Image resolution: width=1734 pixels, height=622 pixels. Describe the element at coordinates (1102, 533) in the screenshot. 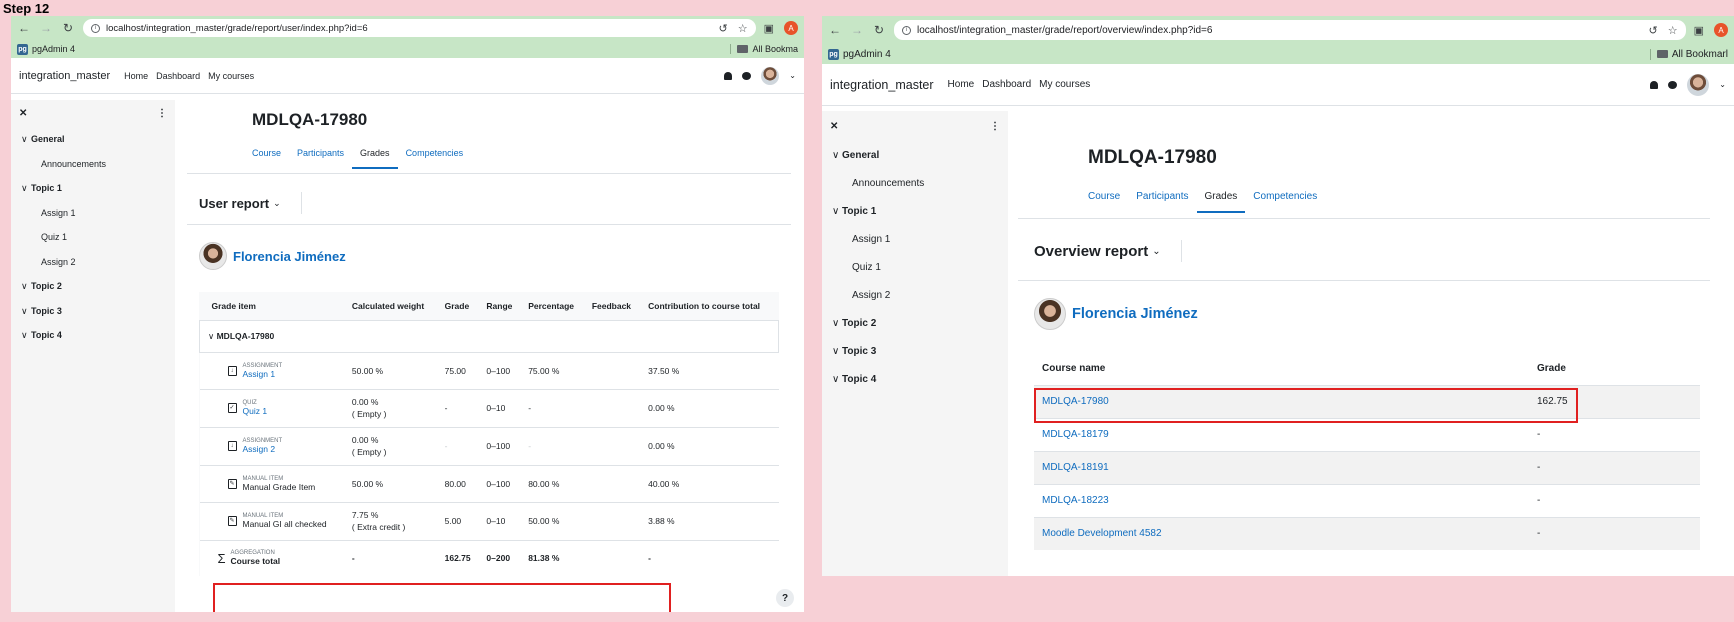

I see `course-link: Moodle Development 4582` at that location.